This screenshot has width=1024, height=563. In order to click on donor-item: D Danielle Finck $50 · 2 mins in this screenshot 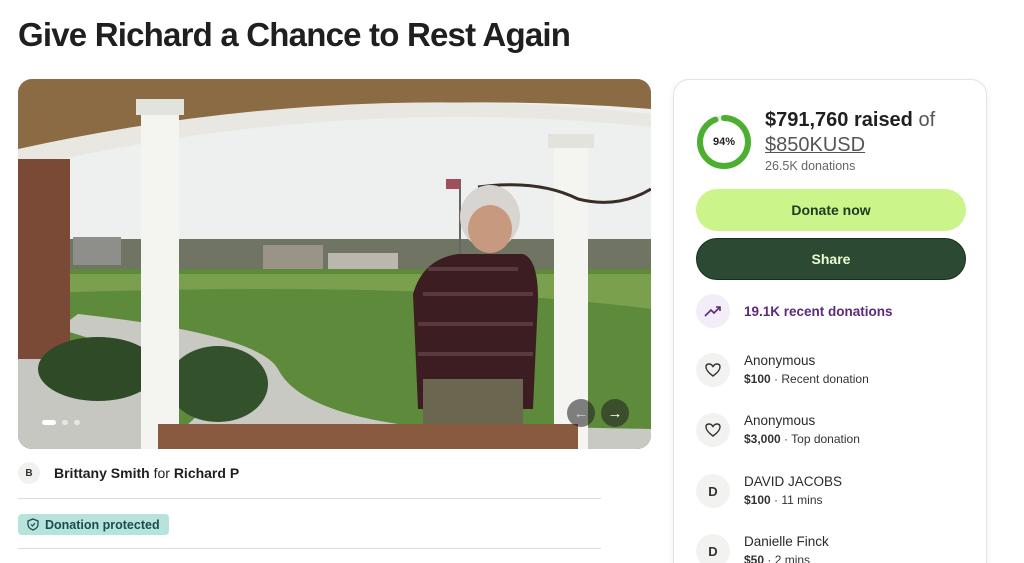, I will do `click(762, 548)`.